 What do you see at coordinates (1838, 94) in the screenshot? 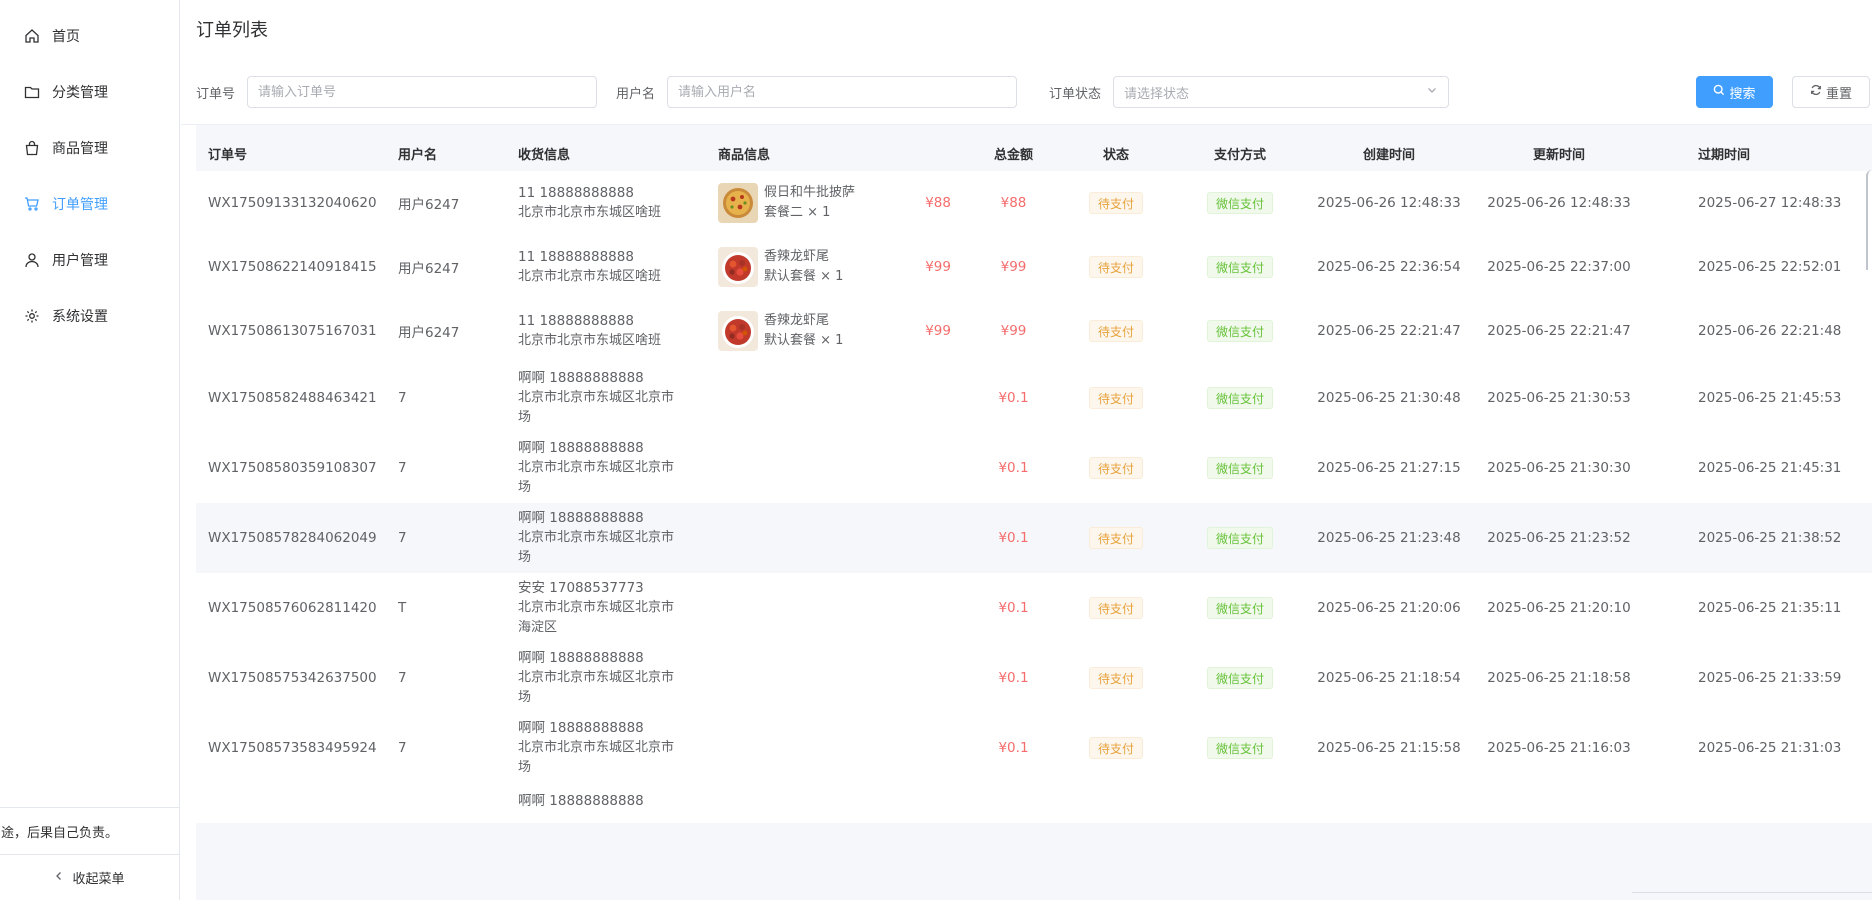
I see `reset-button-label: 重置` at bounding box center [1838, 94].